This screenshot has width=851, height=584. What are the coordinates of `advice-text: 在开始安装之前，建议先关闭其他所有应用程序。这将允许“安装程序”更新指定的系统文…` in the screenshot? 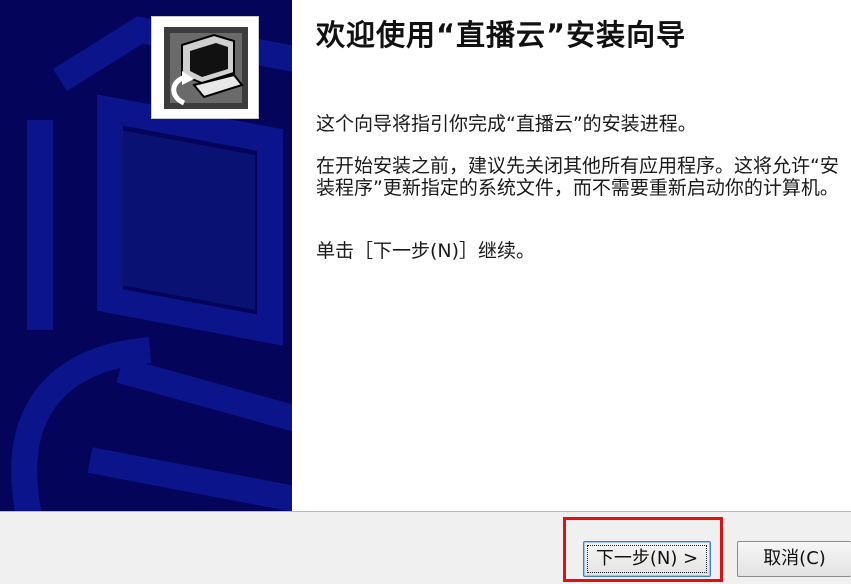 It's located at (577, 177).